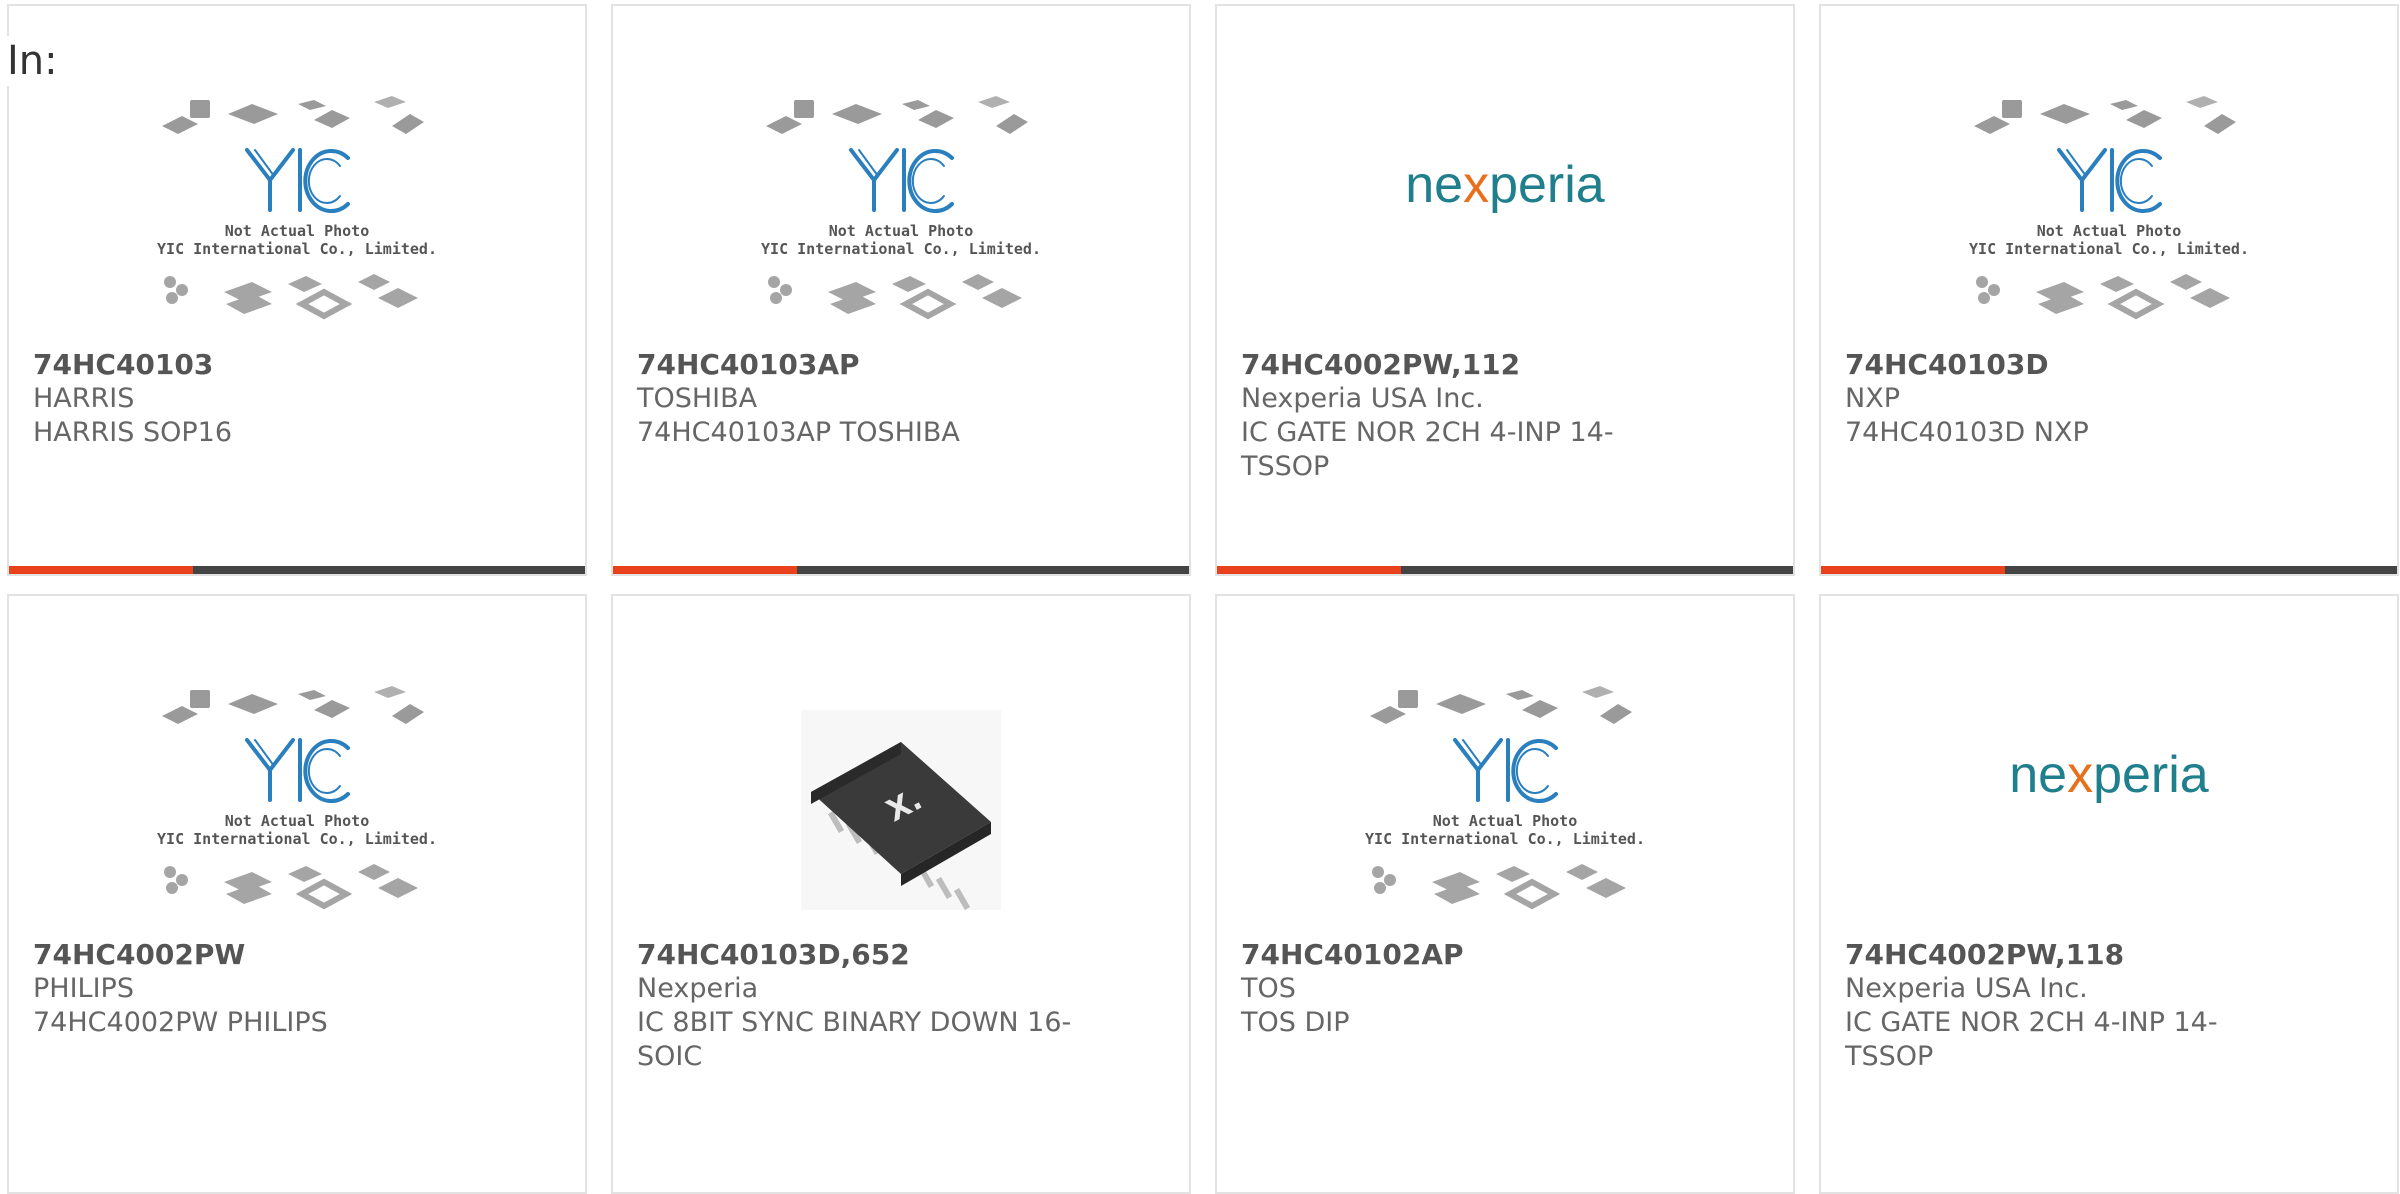 The width and height of the screenshot is (2400, 1194). I want to click on product-image: X., so click(901, 813).